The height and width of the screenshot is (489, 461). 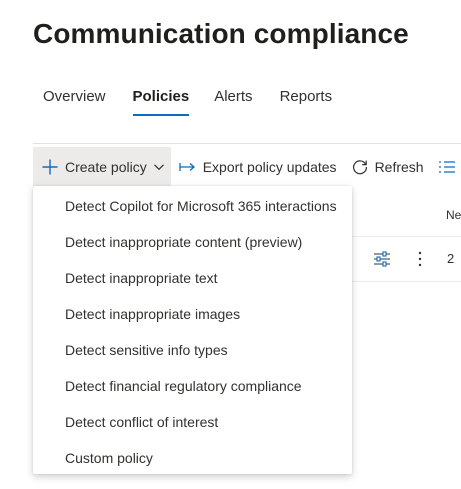 I want to click on menu-item-custom-policy: Custom policy, so click(x=192, y=458).